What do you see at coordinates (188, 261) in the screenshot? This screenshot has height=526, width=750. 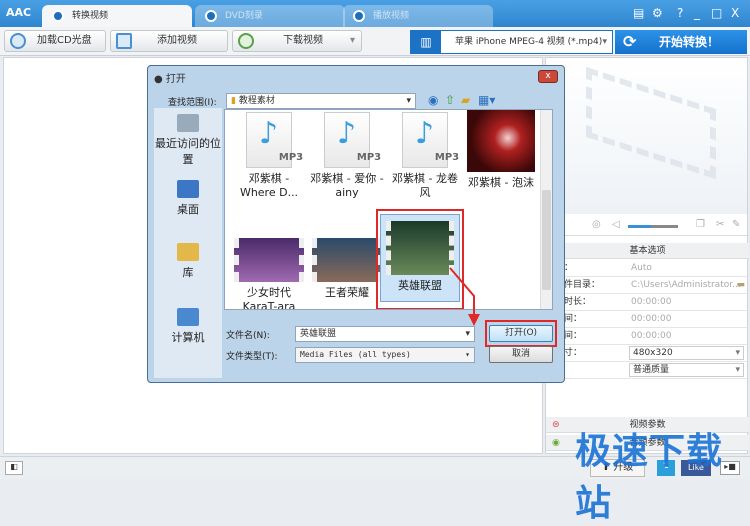 I see `place-libraries: 库` at bounding box center [188, 261].